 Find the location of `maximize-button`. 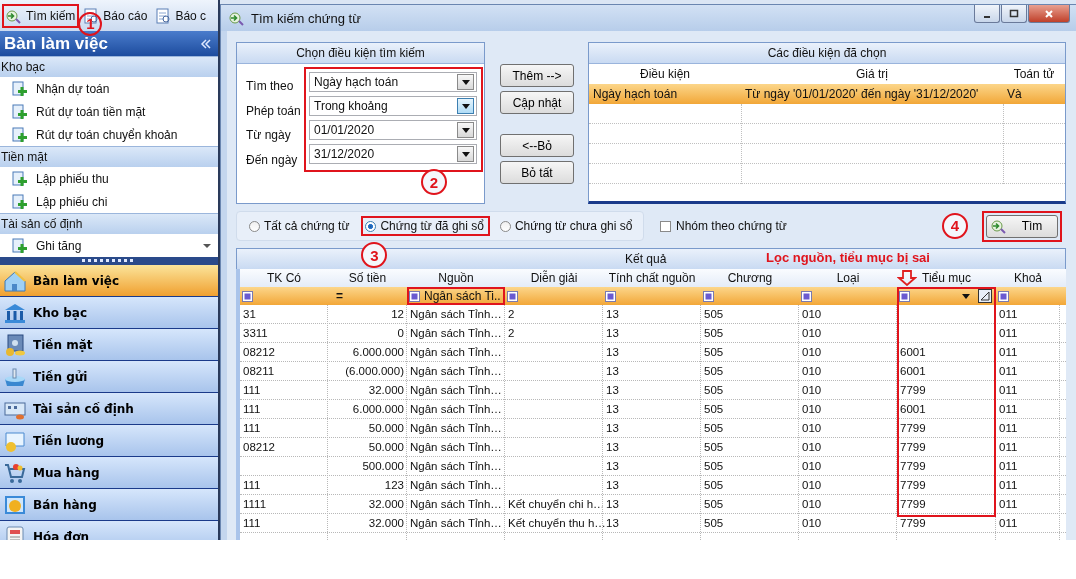

maximize-button is located at coordinates (1014, 14).